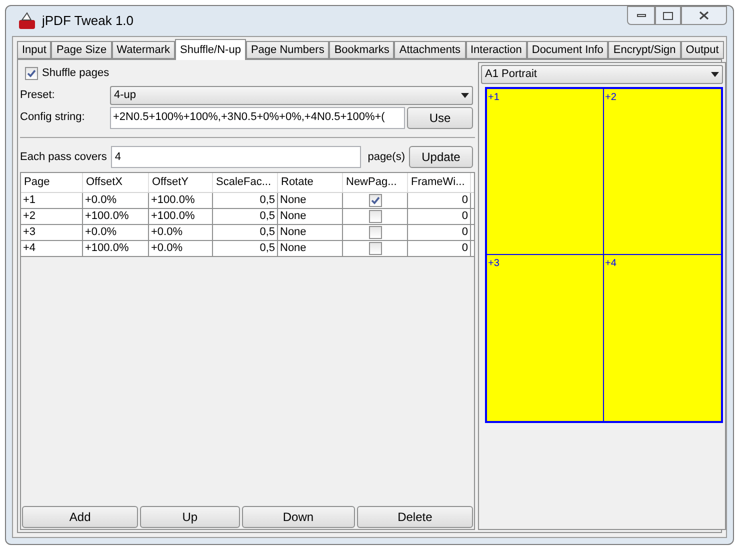 This screenshot has height=550, width=739. I want to click on column-header: OffsetX, so click(116, 182).